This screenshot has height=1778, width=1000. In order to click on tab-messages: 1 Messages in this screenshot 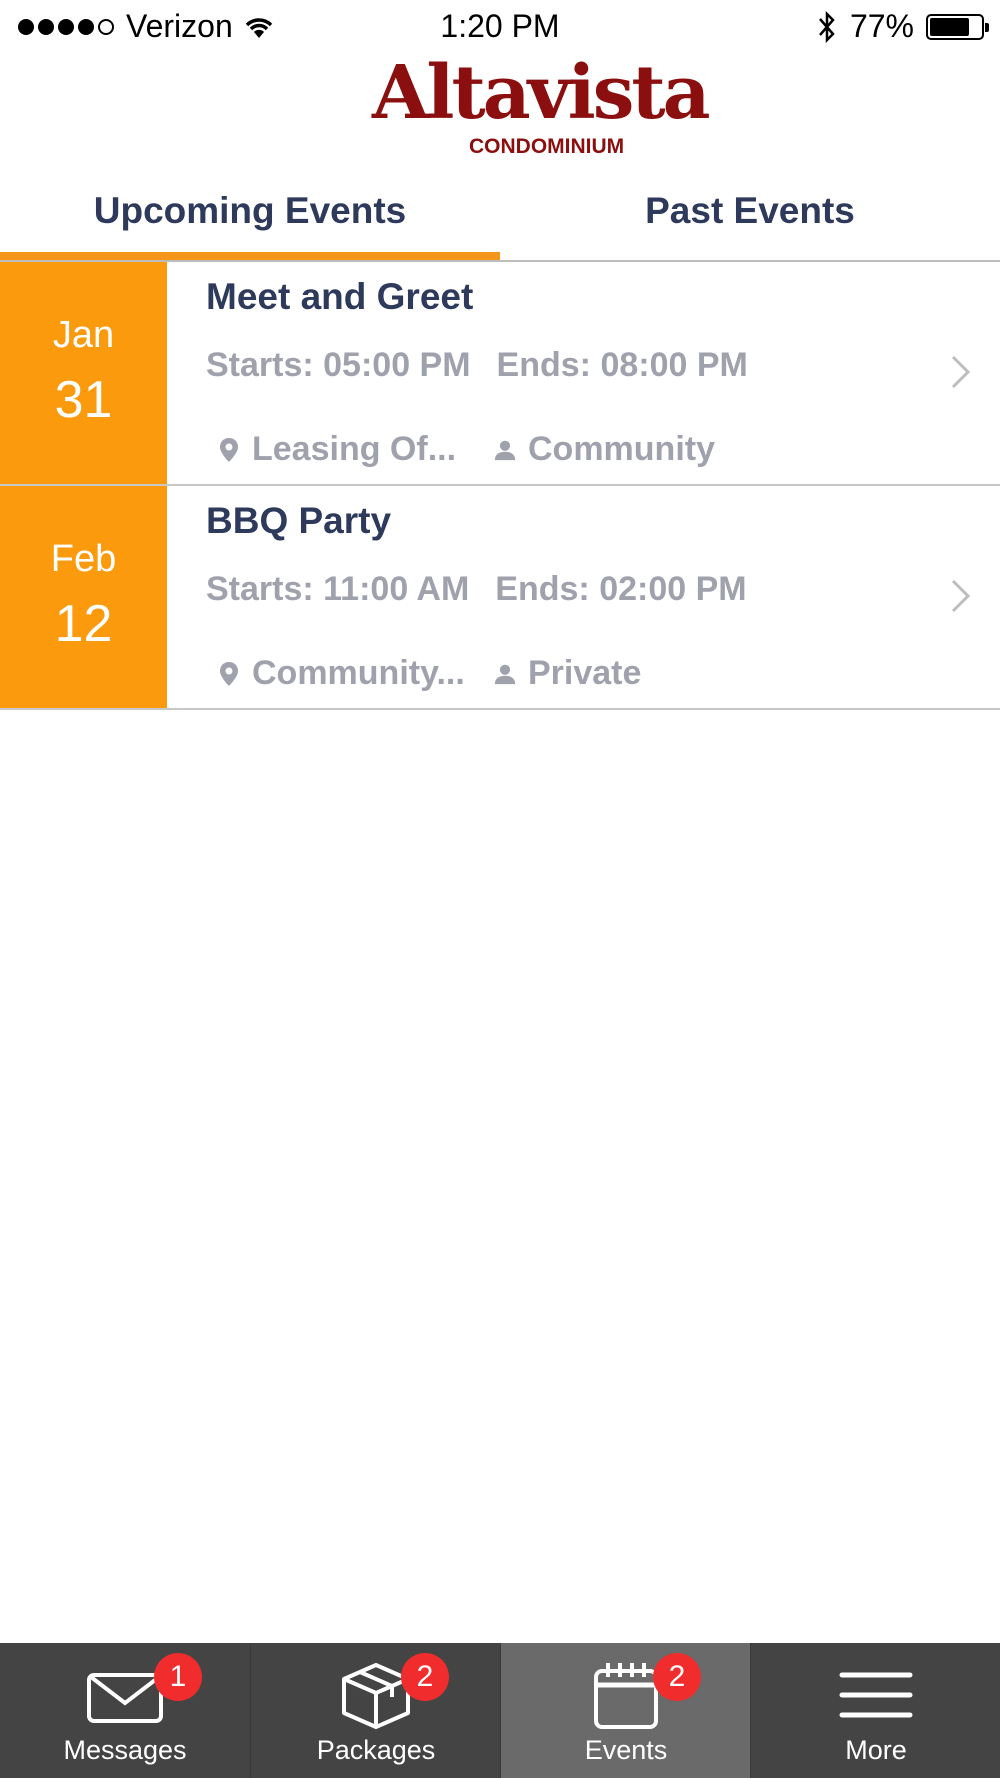, I will do `click(125, 1710)`.